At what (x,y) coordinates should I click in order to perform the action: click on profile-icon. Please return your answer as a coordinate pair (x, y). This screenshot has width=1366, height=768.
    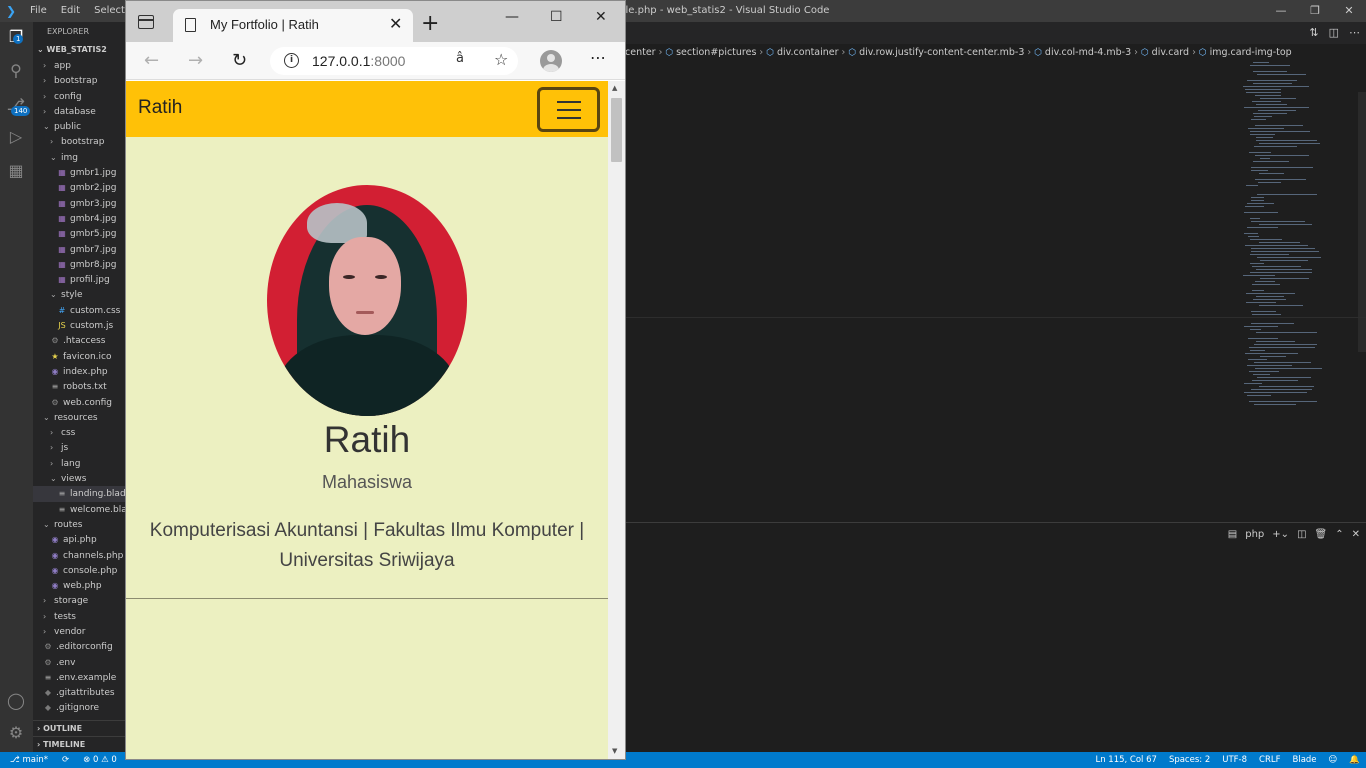
    Looking at the image, I should click on (551, 61).